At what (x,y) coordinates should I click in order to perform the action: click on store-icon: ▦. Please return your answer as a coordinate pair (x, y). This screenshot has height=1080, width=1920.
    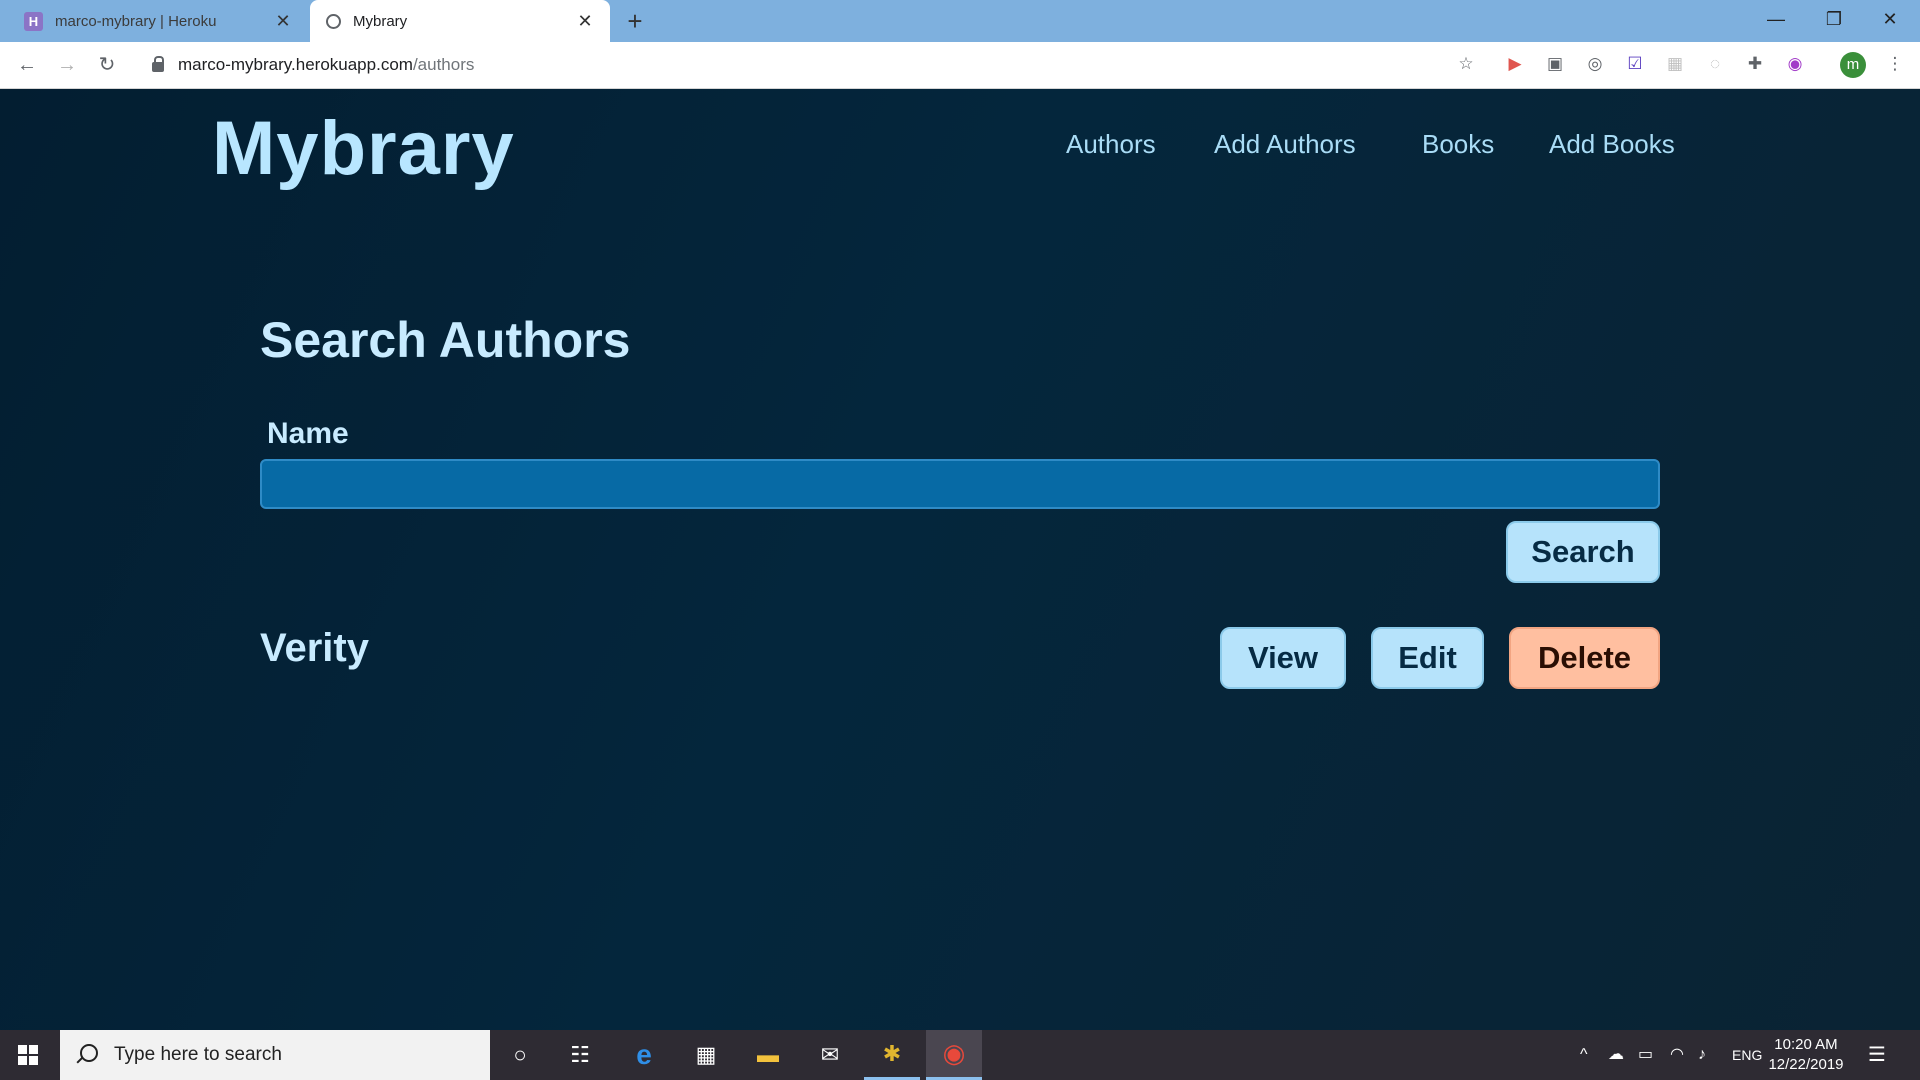
    Looking at the image, I should click on (706, 1055).